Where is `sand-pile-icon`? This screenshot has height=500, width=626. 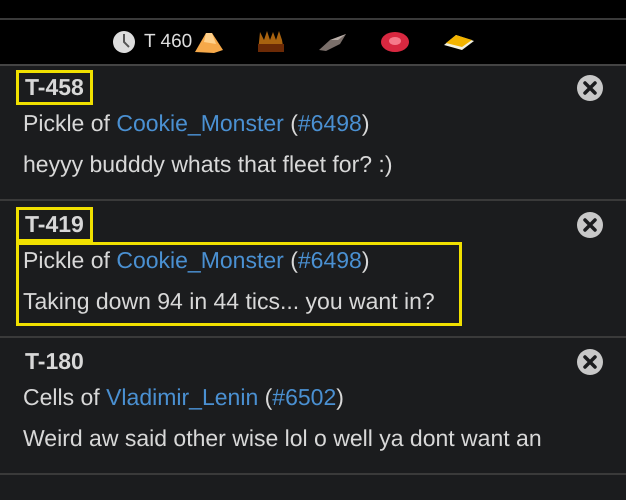 sand-pile-icon is located at coordinates (209, 42).